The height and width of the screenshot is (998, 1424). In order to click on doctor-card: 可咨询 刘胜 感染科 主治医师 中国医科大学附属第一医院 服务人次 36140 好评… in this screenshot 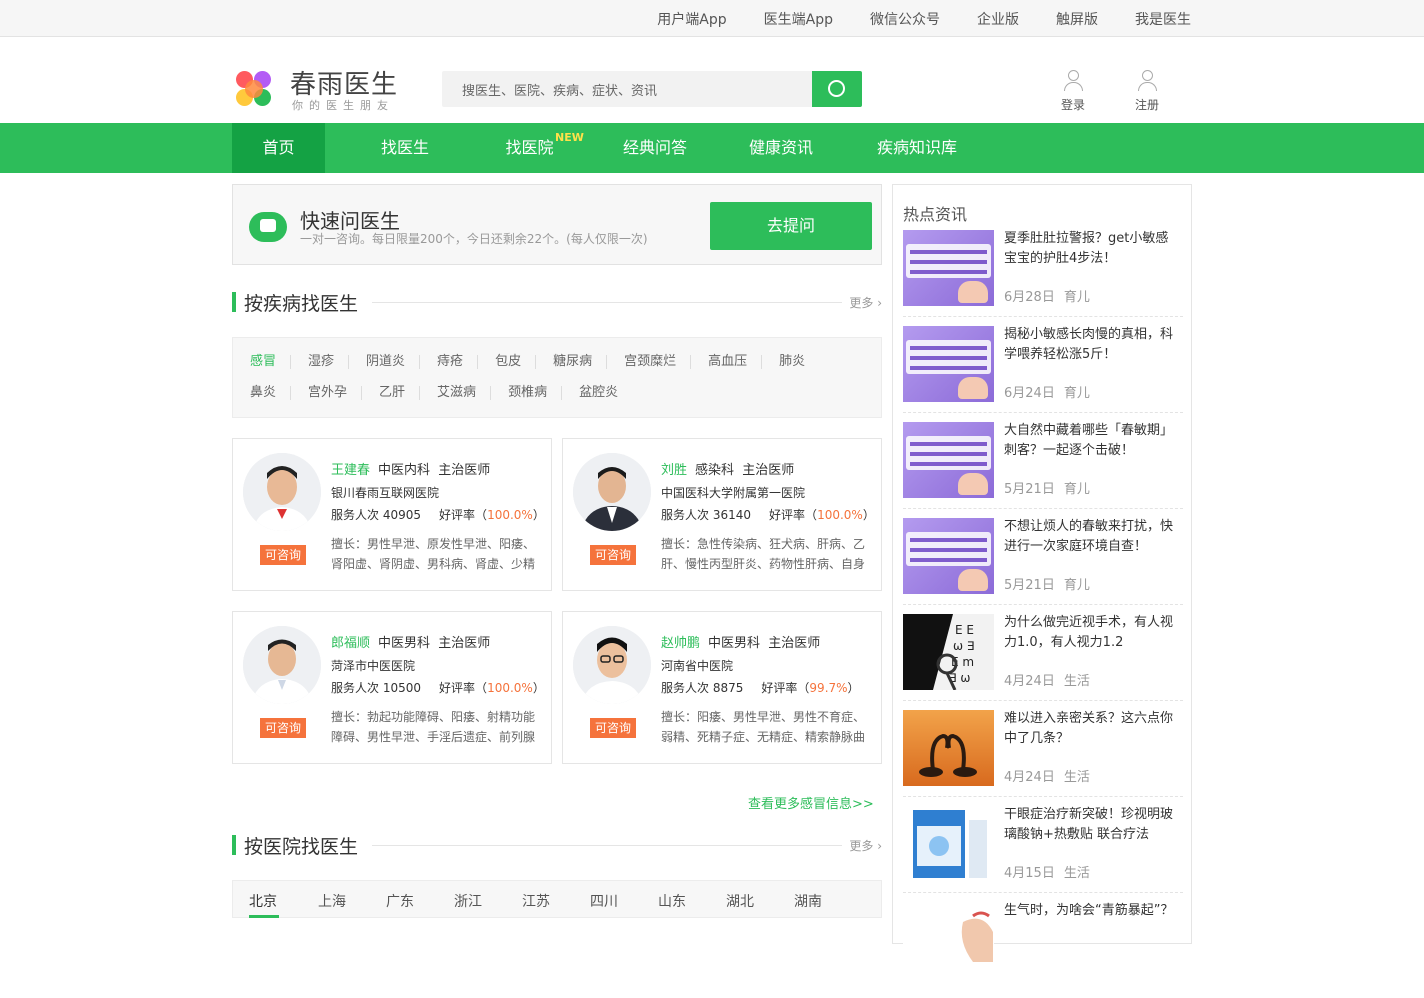, I will do `click(722, 514)`.